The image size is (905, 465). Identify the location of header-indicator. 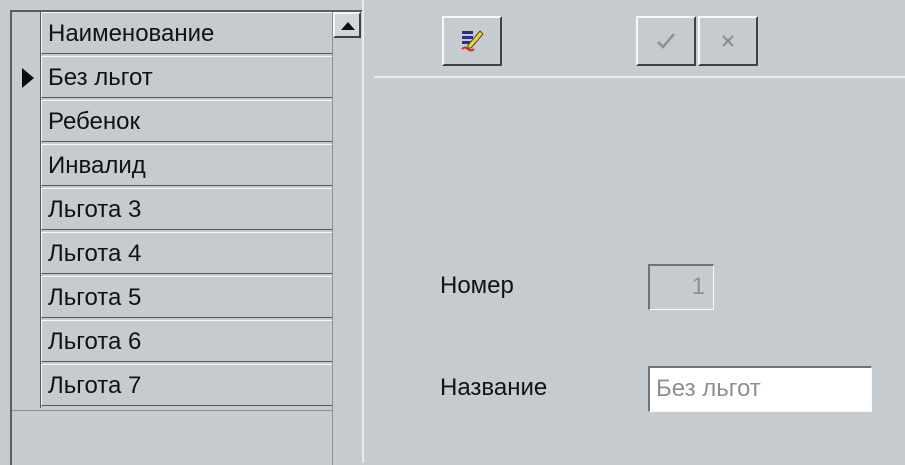
(26, 34).